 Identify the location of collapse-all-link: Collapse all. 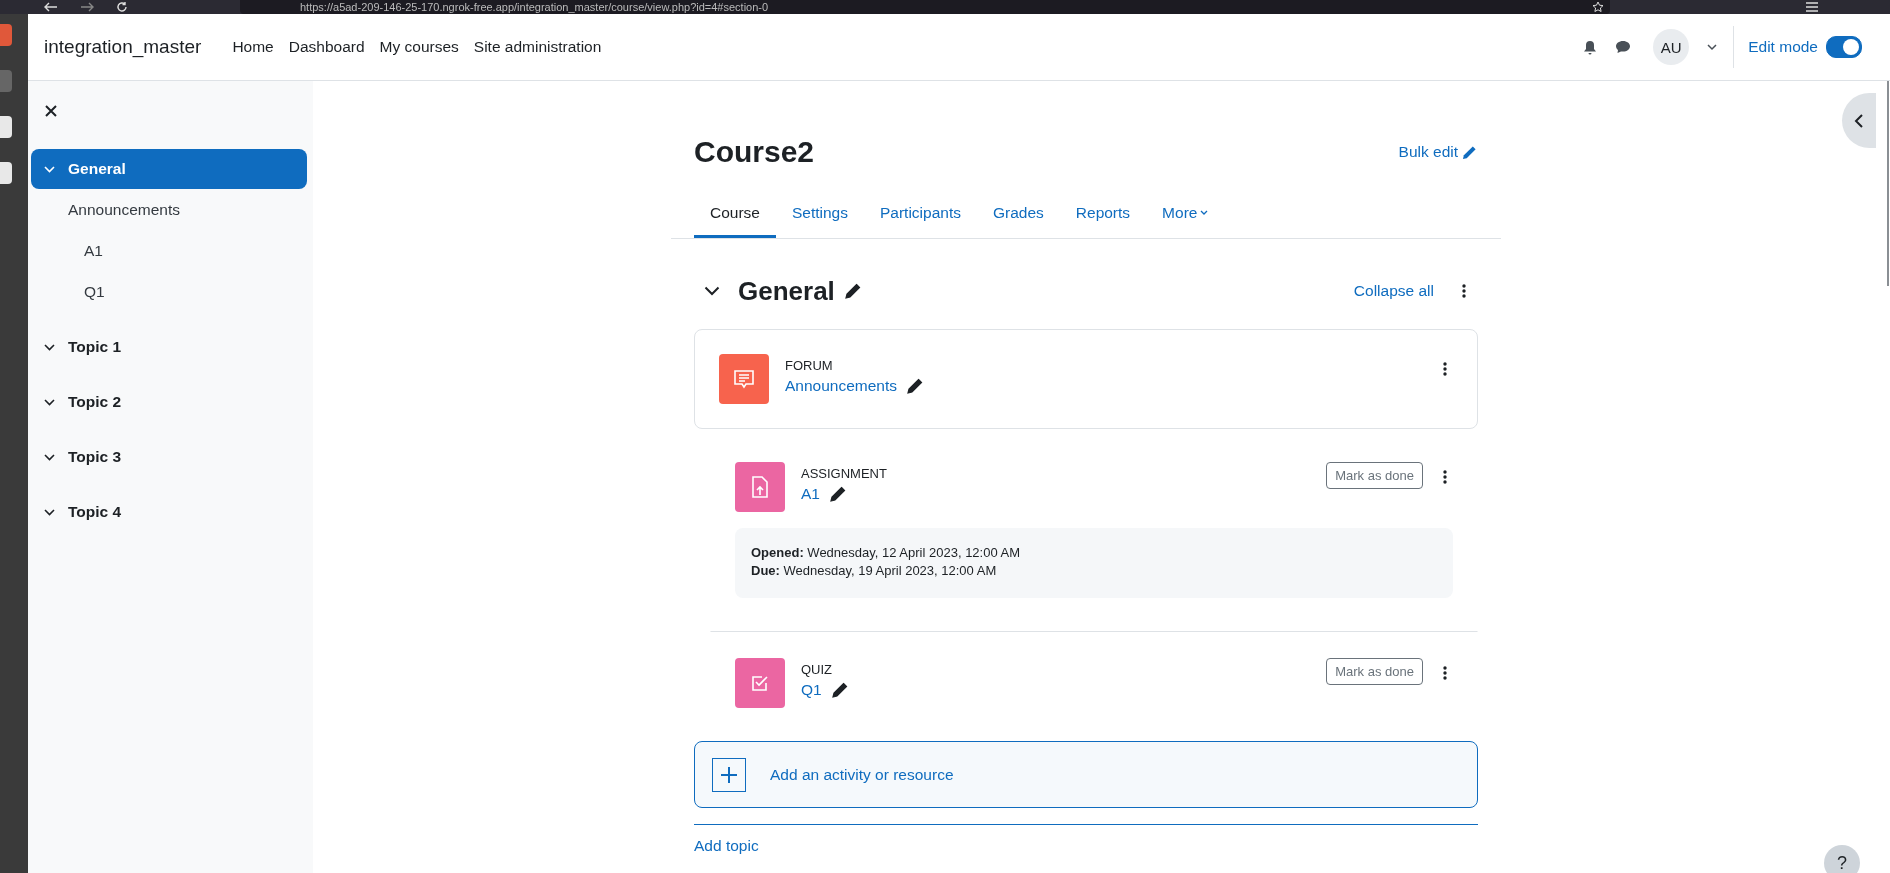
(1393, 291).